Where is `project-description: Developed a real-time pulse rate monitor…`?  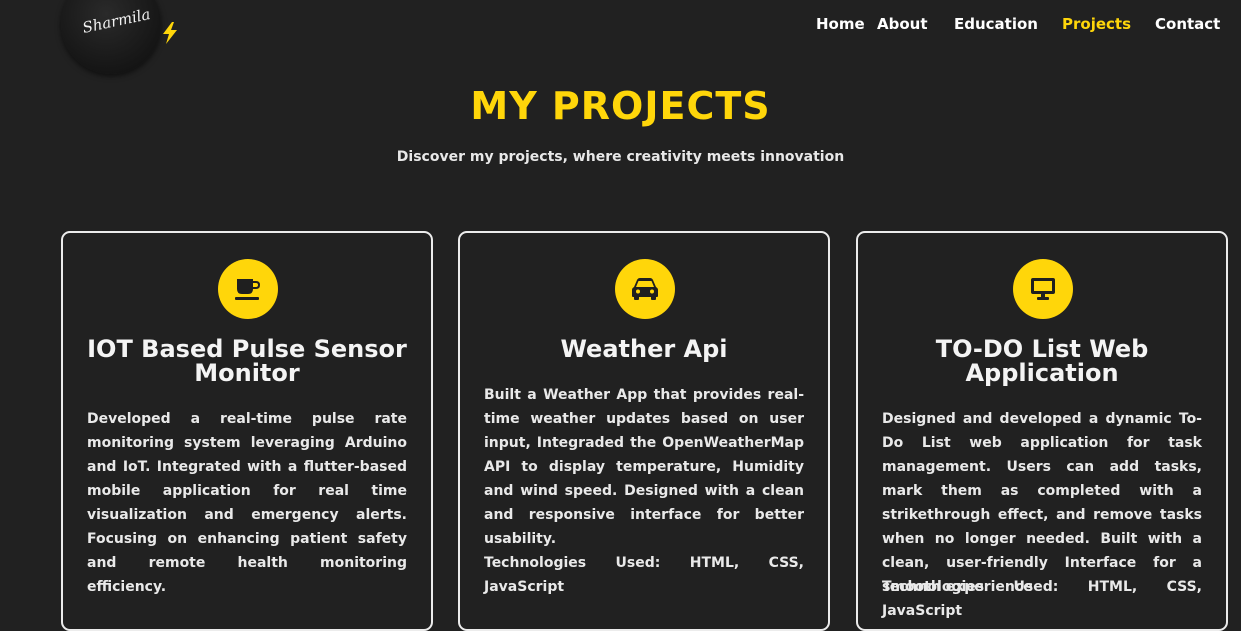 project-description: Developed a real-time pulse rate monitor… is located at coordinates (247, 503).